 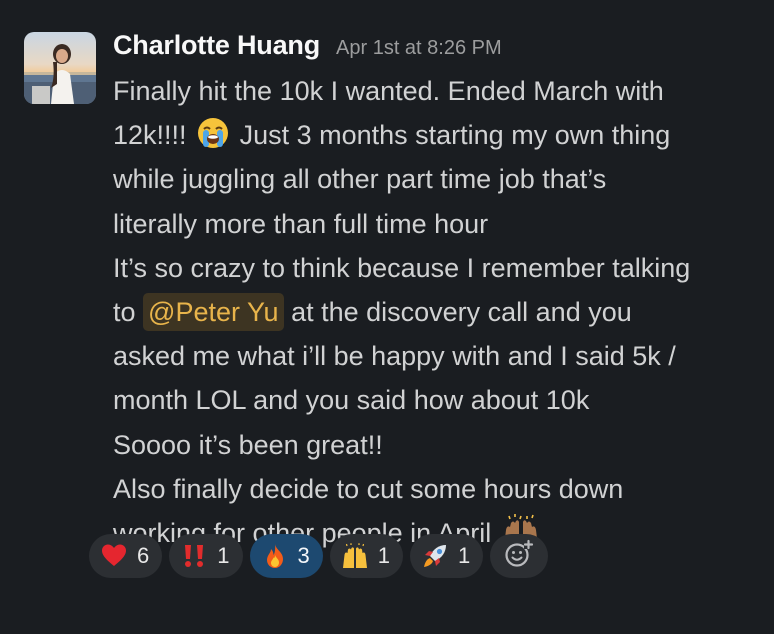 I want to click on user-mention: @Peter Yu, so click(x=213, y=311).